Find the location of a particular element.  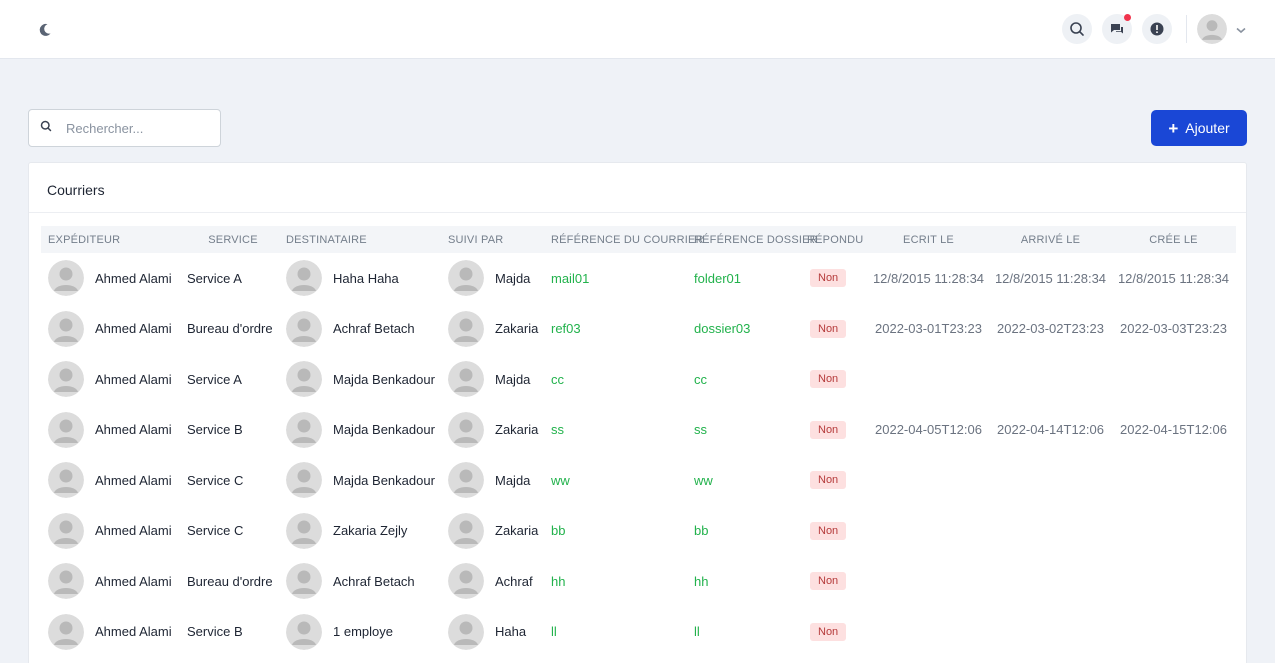

destinataire-person: Achraf Betach is located at coordinates (365, 328).